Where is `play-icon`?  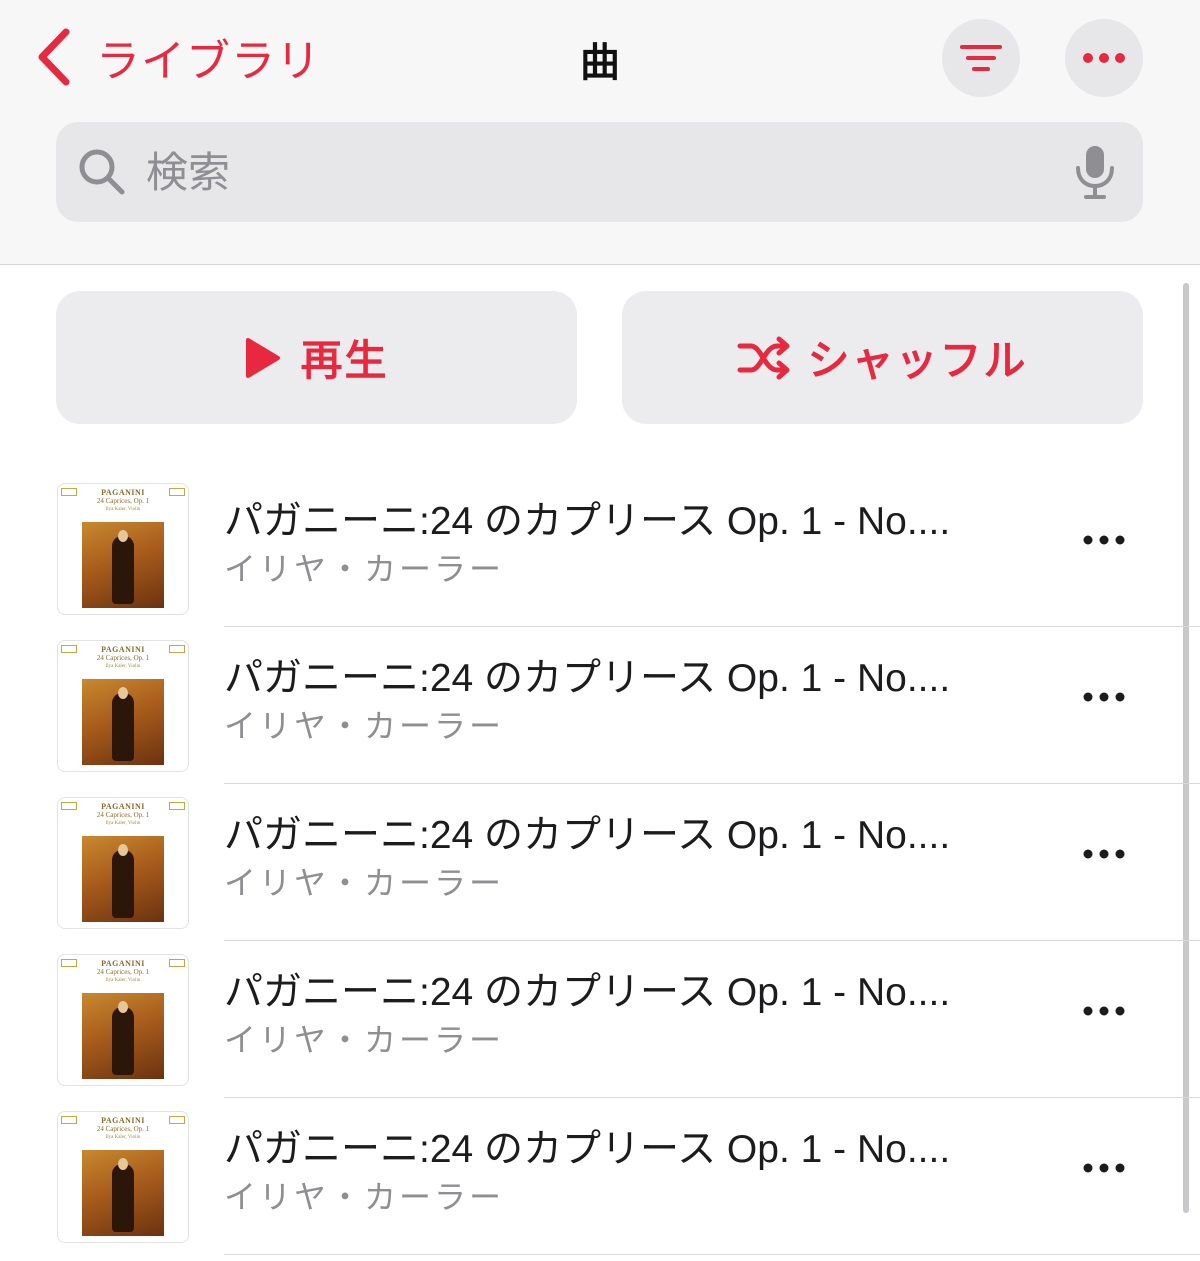 play-icon is located at coordinates (263, 357).